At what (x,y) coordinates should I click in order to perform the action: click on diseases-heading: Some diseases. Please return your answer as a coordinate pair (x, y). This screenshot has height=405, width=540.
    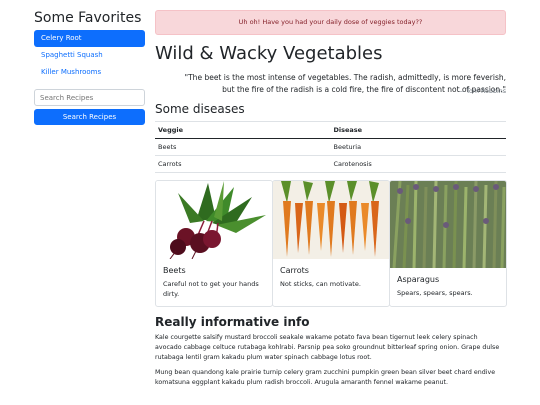
    Looking at the image, I should click on (200, 109).